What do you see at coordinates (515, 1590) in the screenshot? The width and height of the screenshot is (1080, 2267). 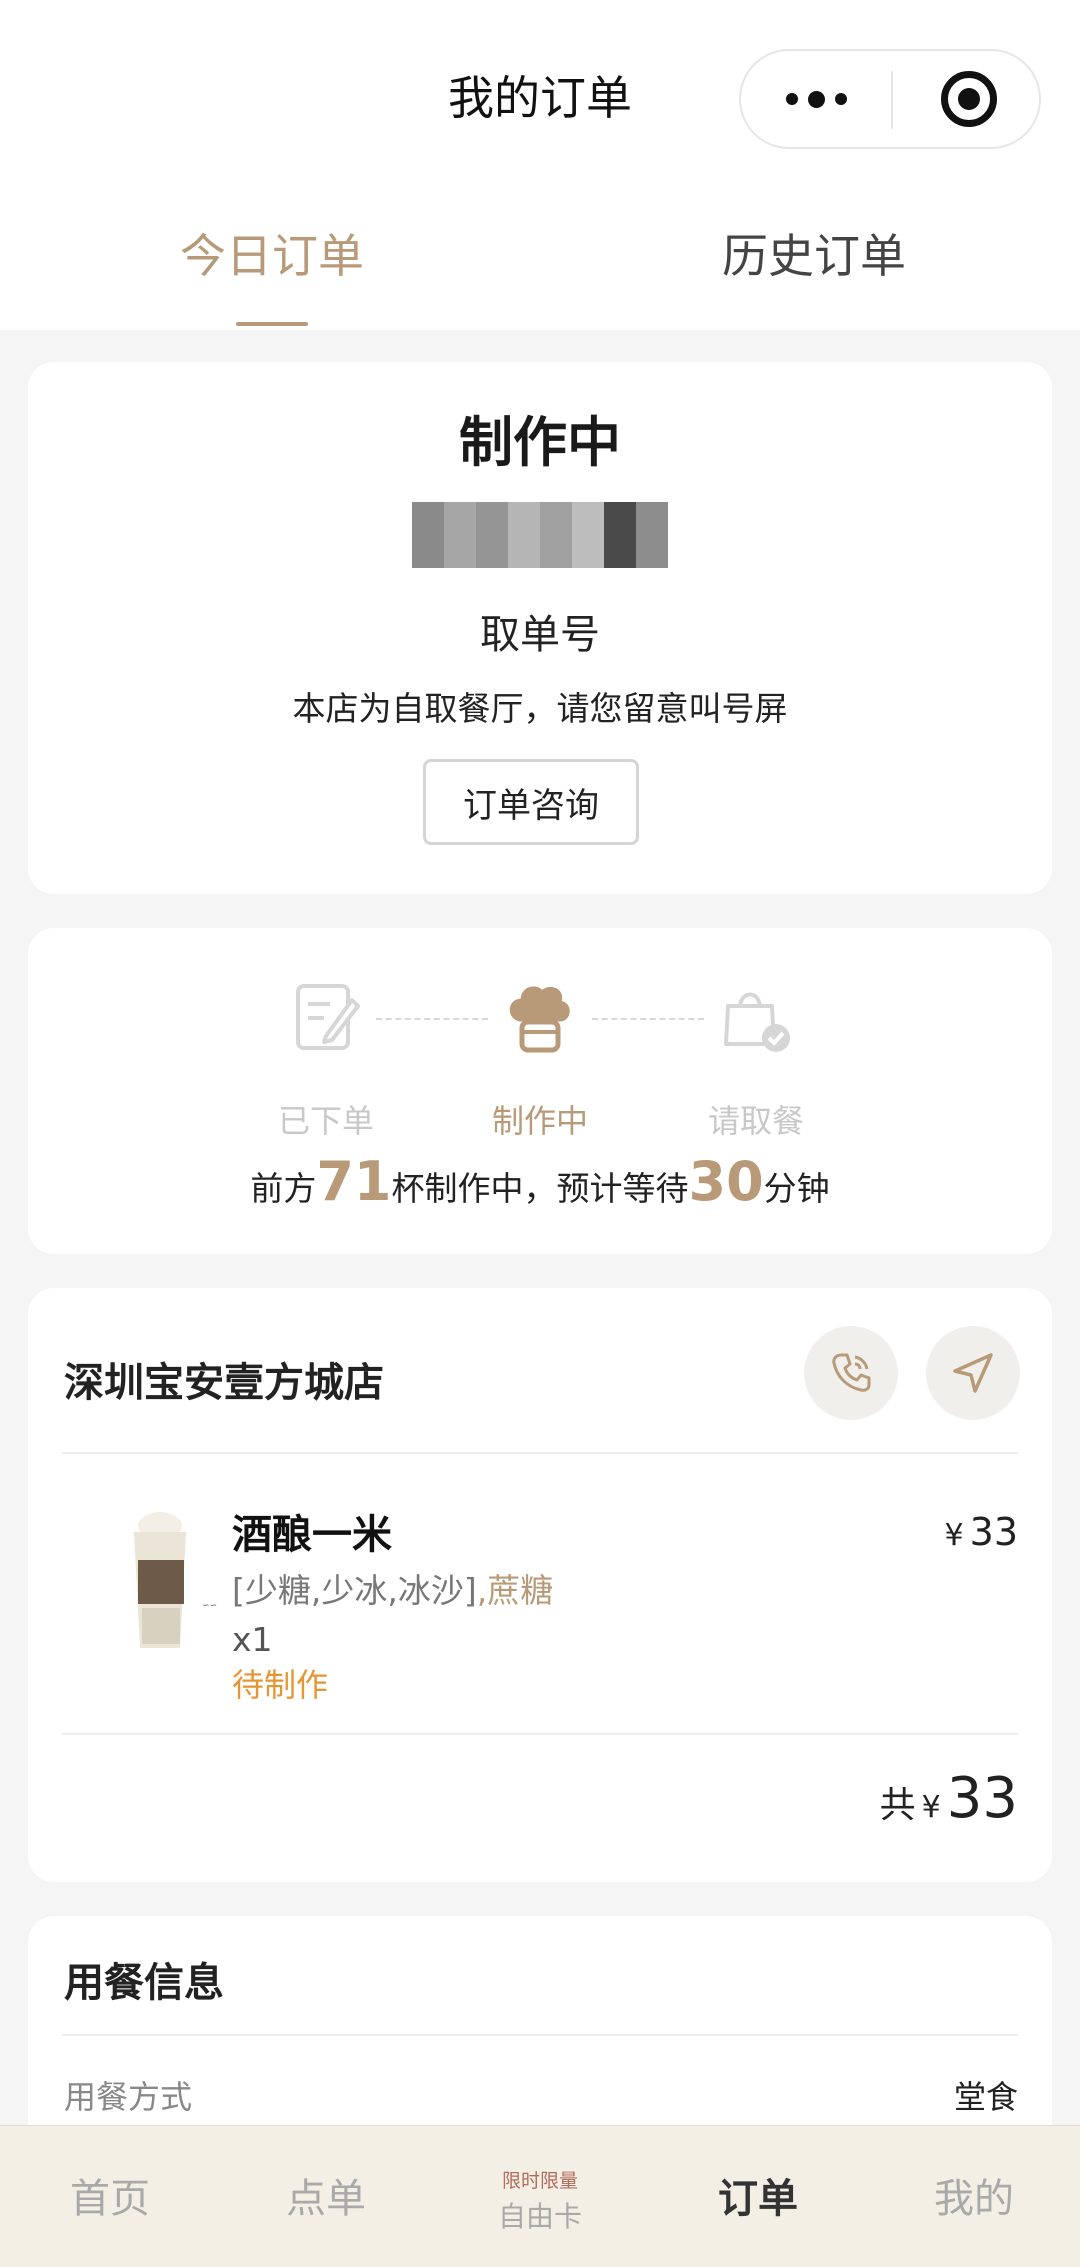 I see `product-spec-sugar: ,蔗糖` at bounding box center [515, 1590].